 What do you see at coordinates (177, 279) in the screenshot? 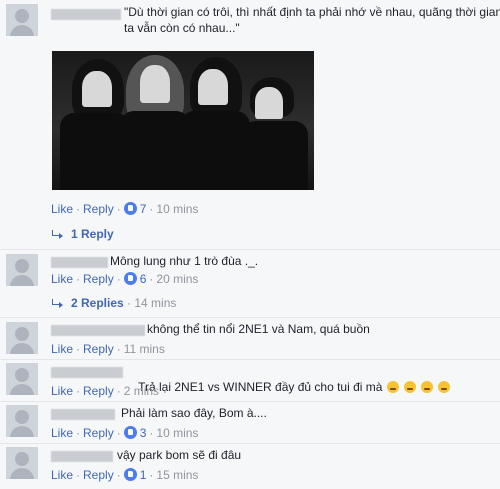
I see `timestamp: 20 mins` at bounding box center [177, 279].